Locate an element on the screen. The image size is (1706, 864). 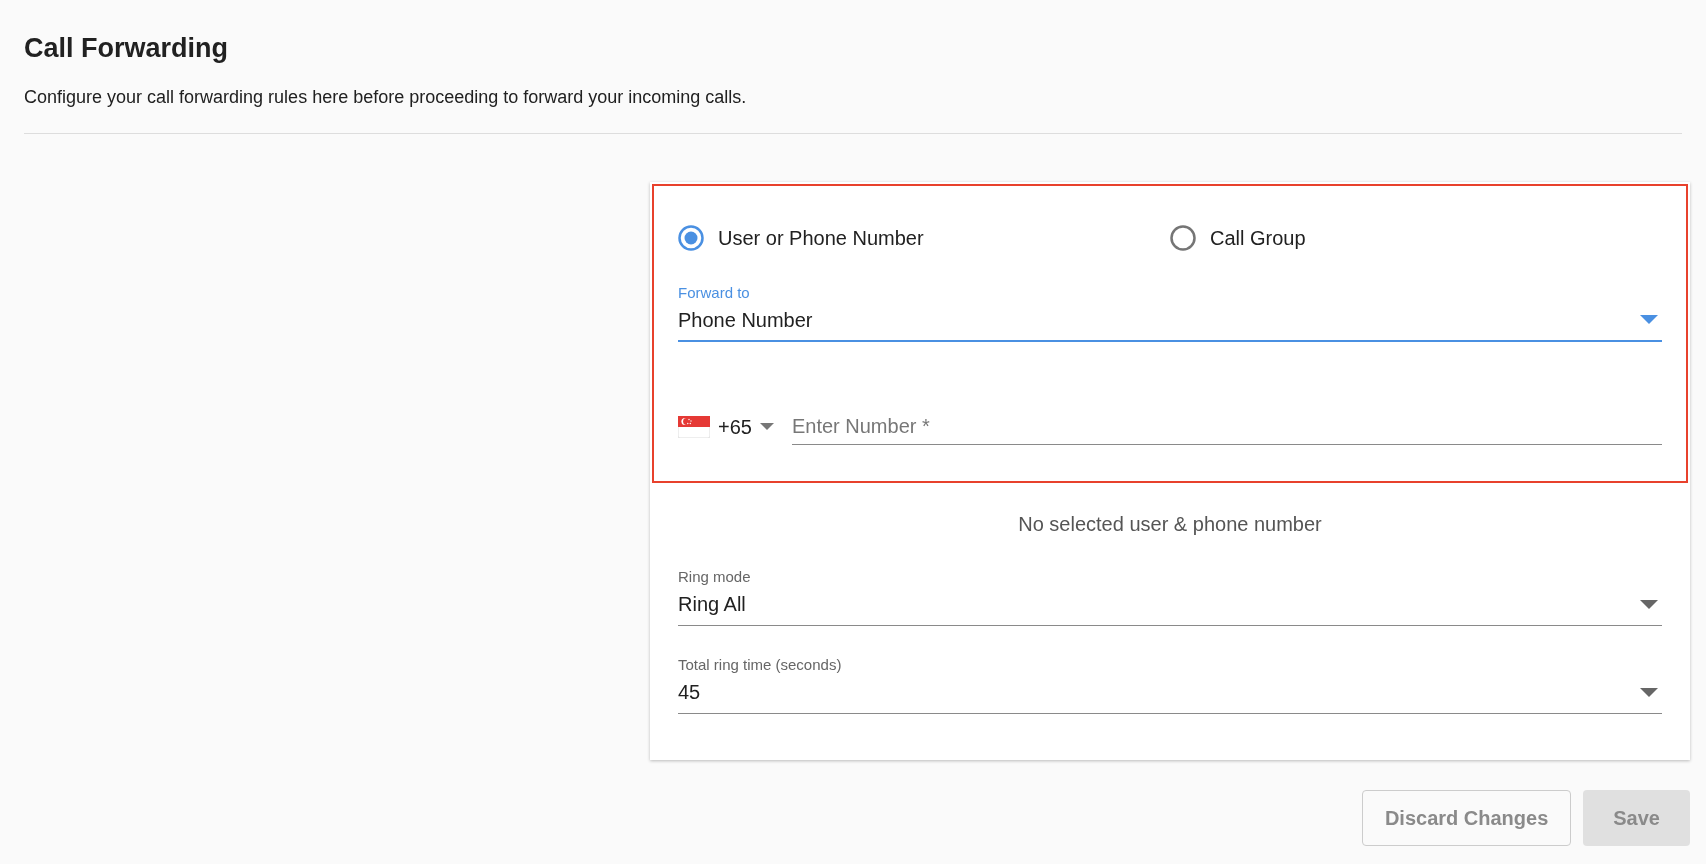
radio-unchecked-icon is located at coordinates (1183, 238).